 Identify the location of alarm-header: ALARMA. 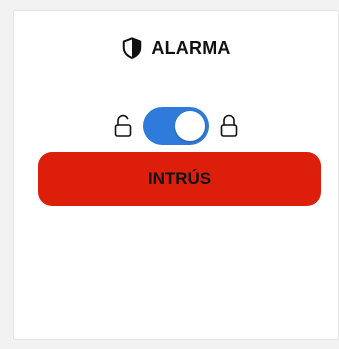
(176, 48).